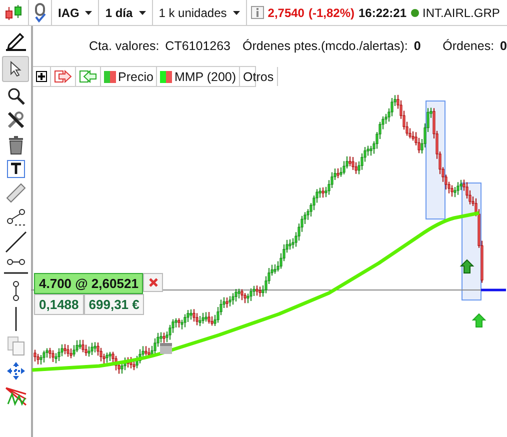  What do you see at coordinates (199, 13) in the screenshot?
I see `units-dropdown: 1 k unidades` at bounding box center [199, 13].